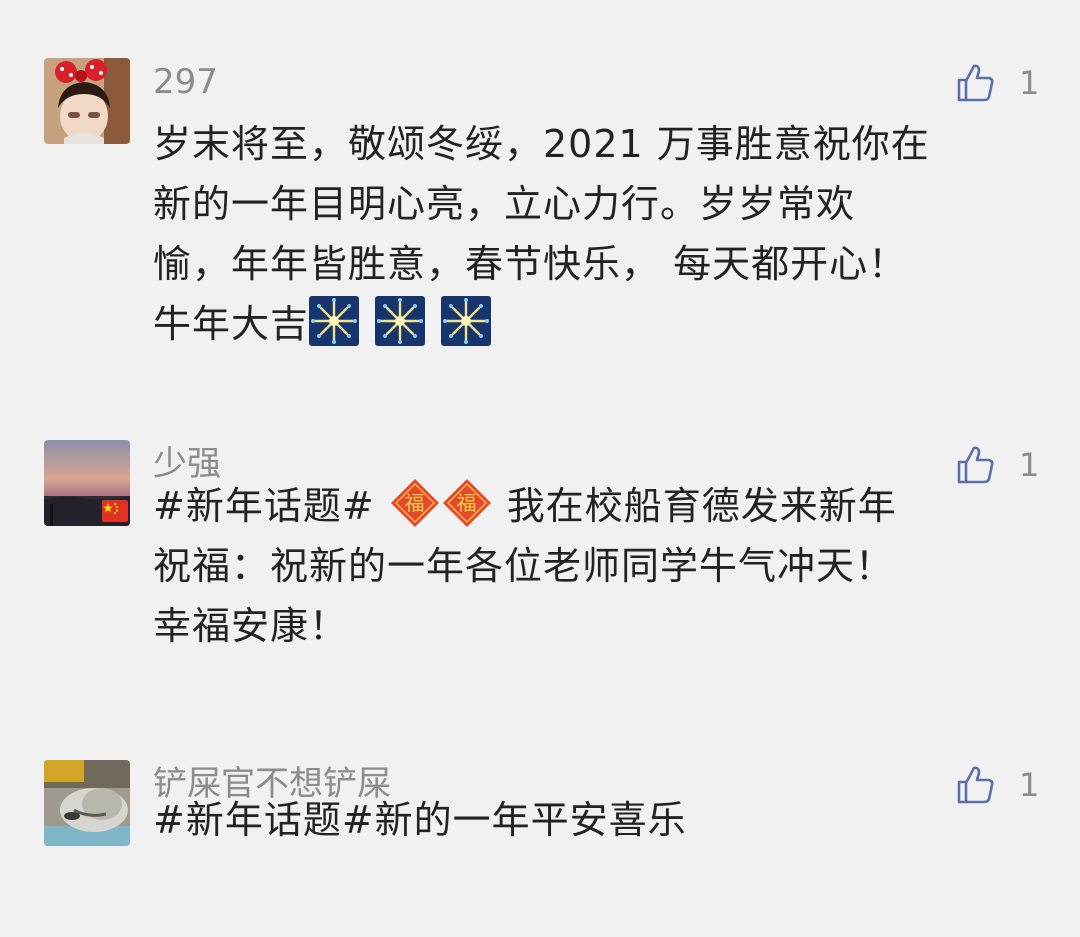 The height and width of the screenshot is (937, 1080). I want to click on comment-text: #新年话题#新的一年平安喜乐, so click(593, 820).